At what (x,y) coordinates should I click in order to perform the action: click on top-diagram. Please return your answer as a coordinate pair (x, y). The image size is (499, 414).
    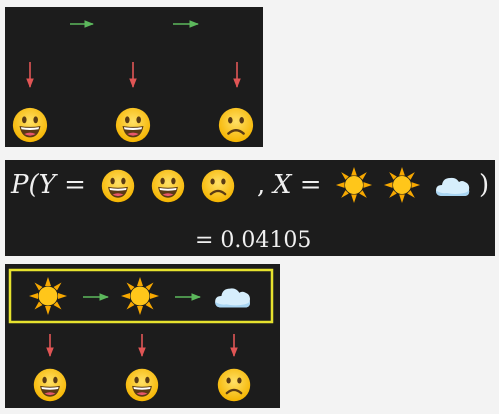
    Looking at the image, I should click on (133, 82).